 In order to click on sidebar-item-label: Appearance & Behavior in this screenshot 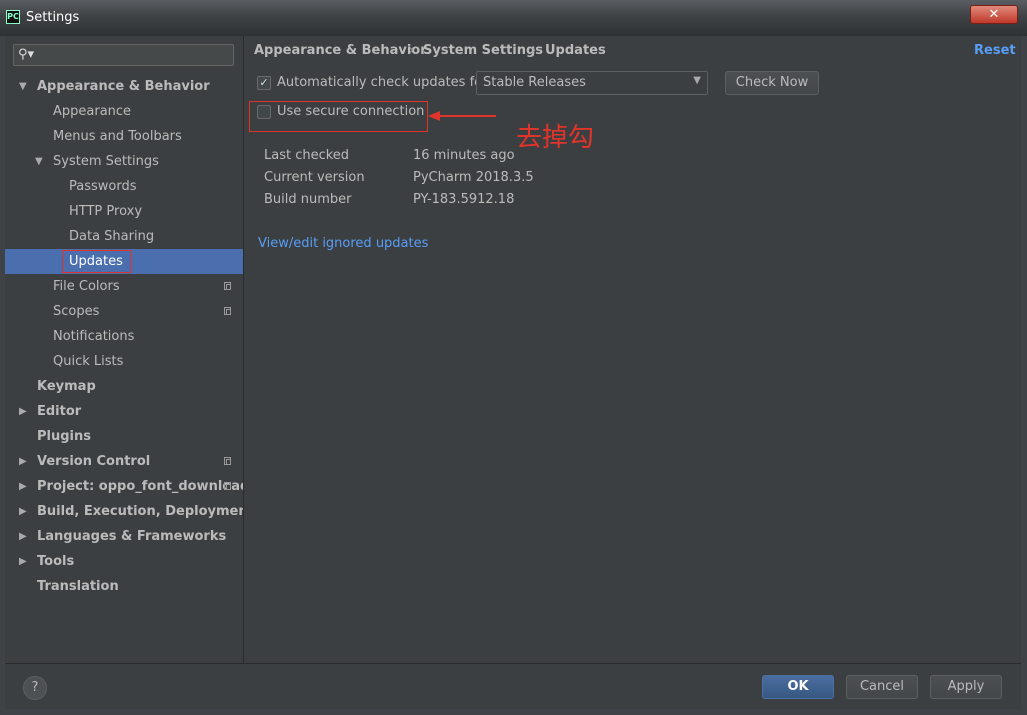, I will do `click(123, 86)`.